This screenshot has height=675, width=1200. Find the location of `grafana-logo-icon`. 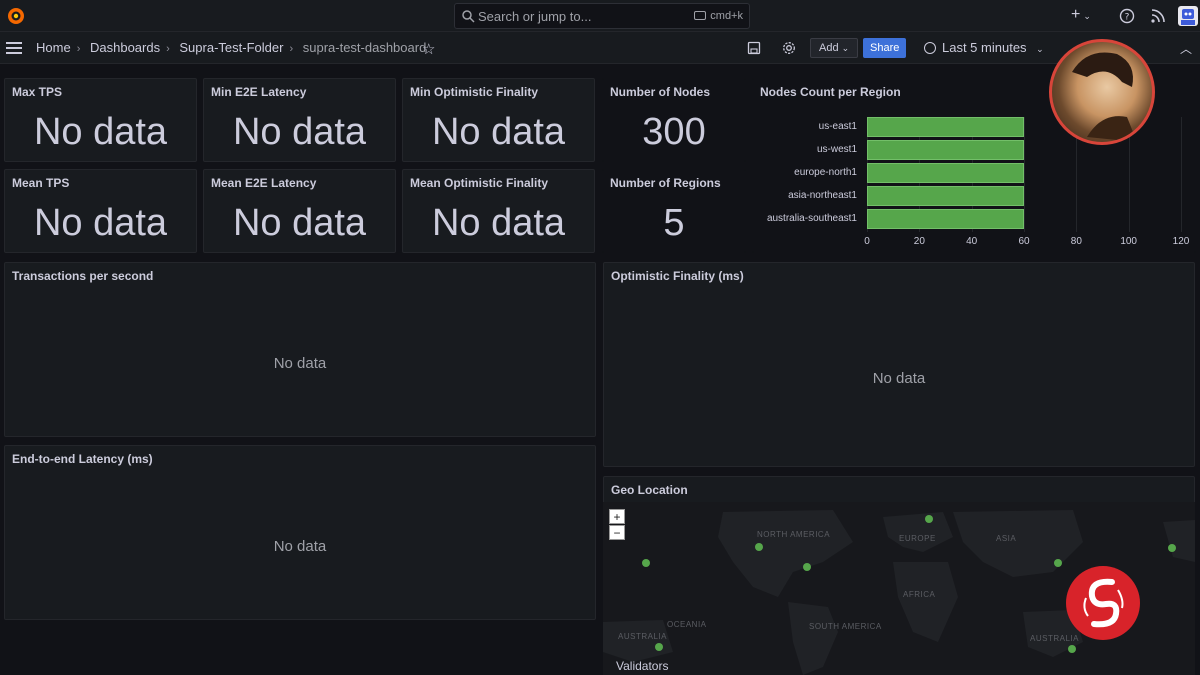

grafana-logo-icon is located at coordinates (16, 16).